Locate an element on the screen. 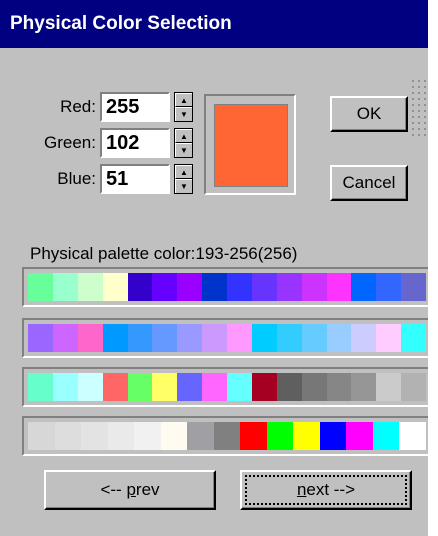  blue-input: 51 is located at coordinates (135, 179).